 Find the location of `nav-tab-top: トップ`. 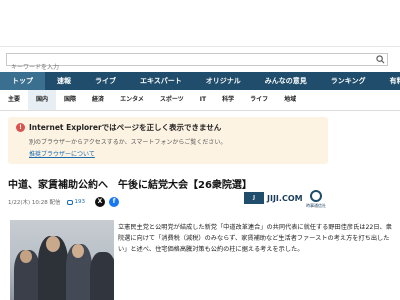

nav-tab-top: トップ is located at coordinates (22, 81).